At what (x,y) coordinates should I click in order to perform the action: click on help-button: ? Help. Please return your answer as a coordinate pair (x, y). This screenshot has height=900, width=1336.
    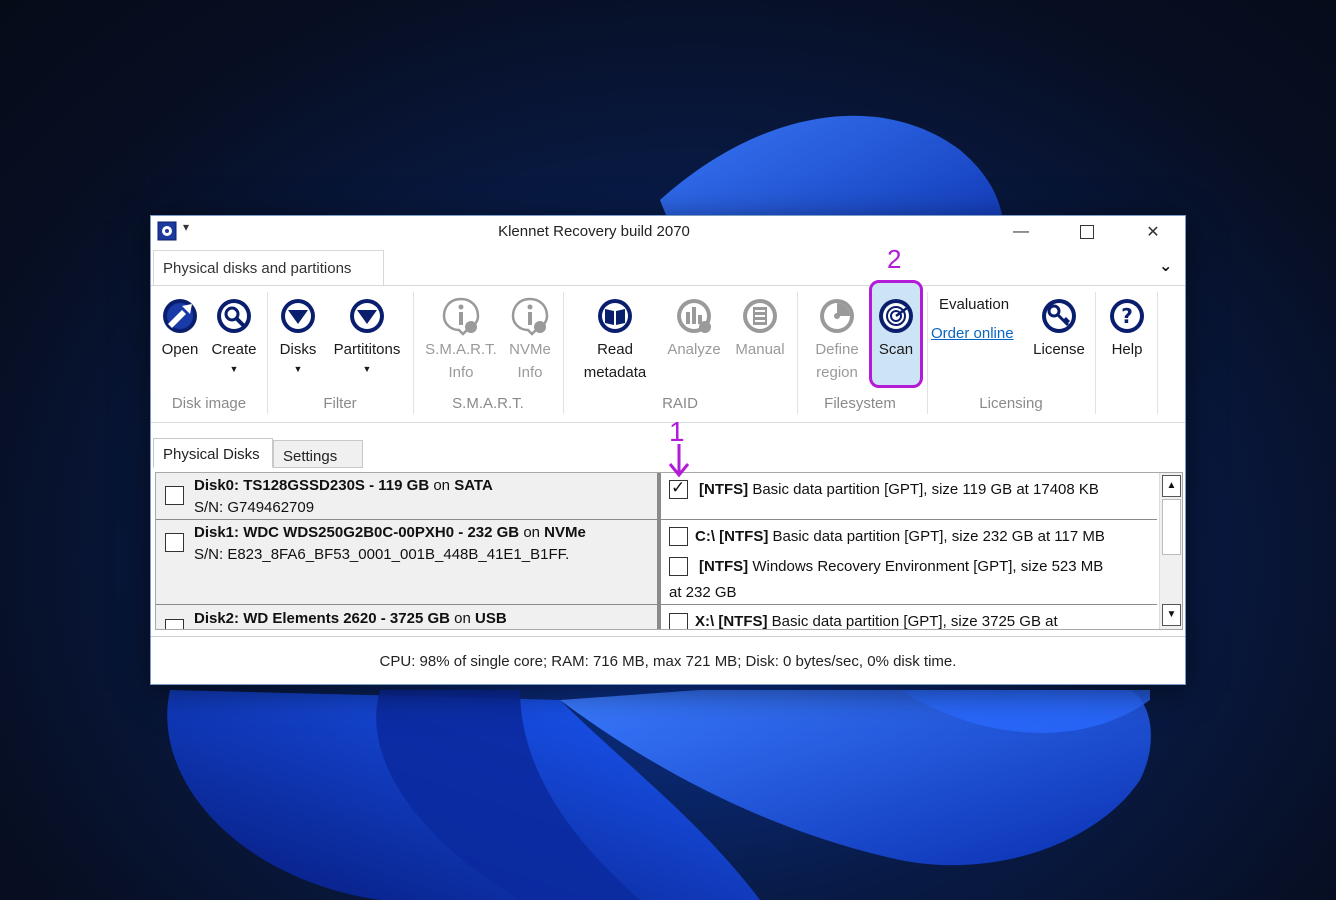
    Looking at the image, I should click on (1127, 328).